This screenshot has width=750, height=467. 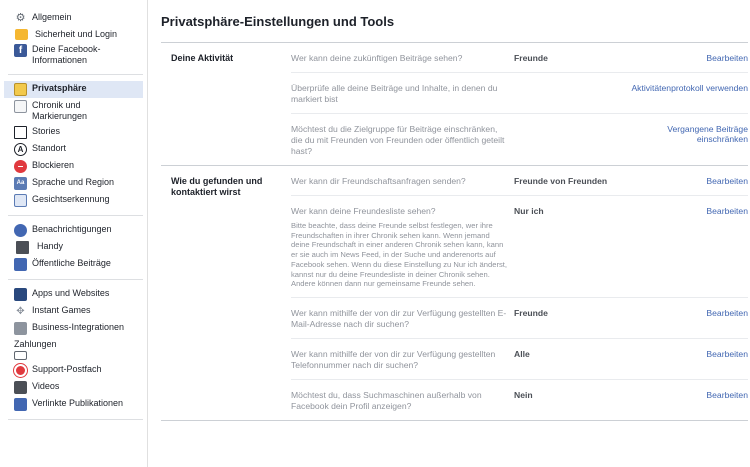 I want to click on section-title: Deine Aktivität, so click(x=202, y=58).